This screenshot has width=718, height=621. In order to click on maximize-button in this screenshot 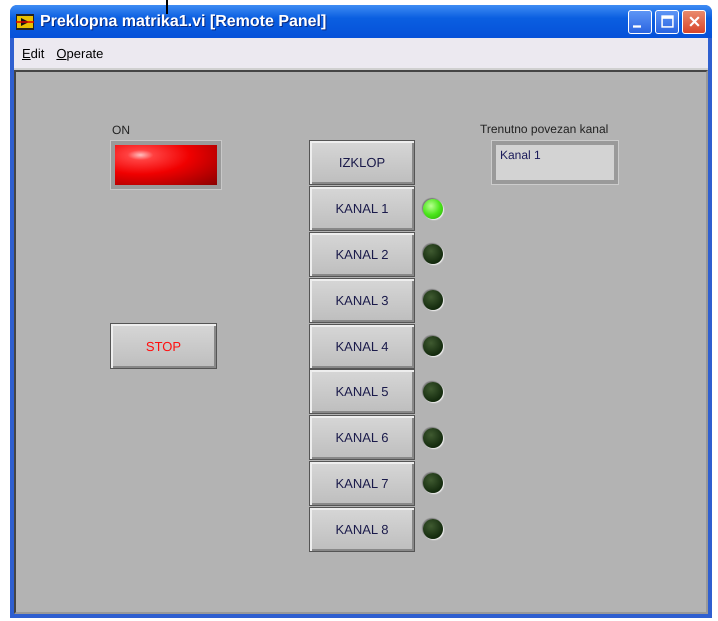, I will do `click(667, 22)`.